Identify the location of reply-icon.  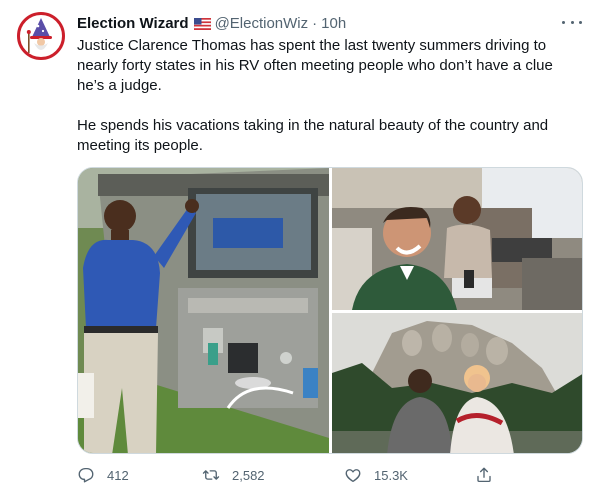
(86, 475).